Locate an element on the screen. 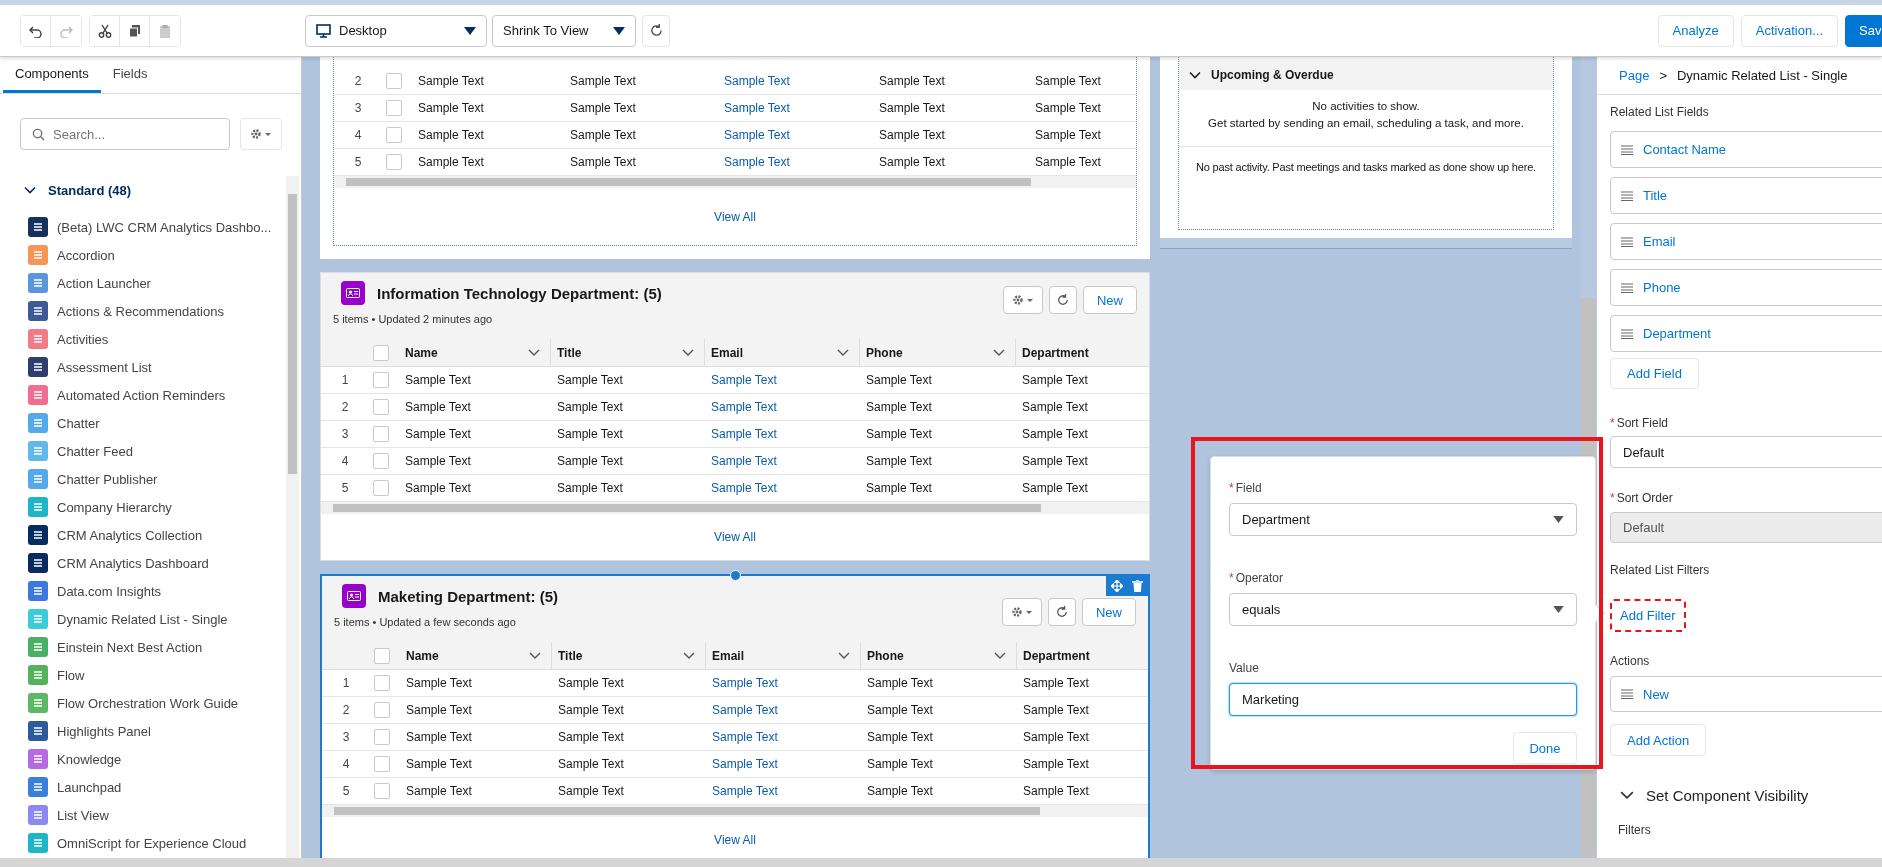  save-button: Sav is located at coordinates (1863, 30).